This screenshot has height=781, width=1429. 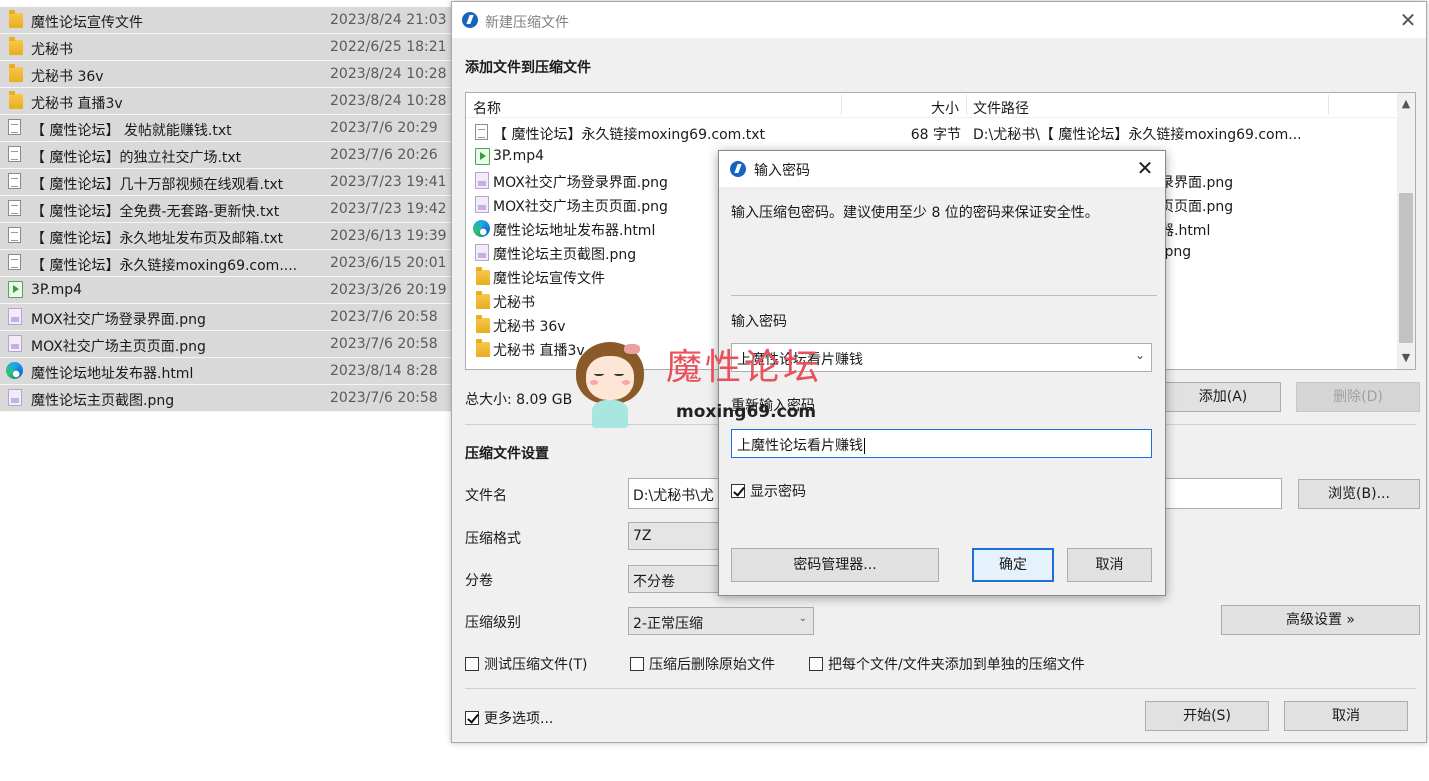 I want to click on file-name: 【 魔性论坛】几十万部视频在线观看.txt, so click(x=157, y=185).